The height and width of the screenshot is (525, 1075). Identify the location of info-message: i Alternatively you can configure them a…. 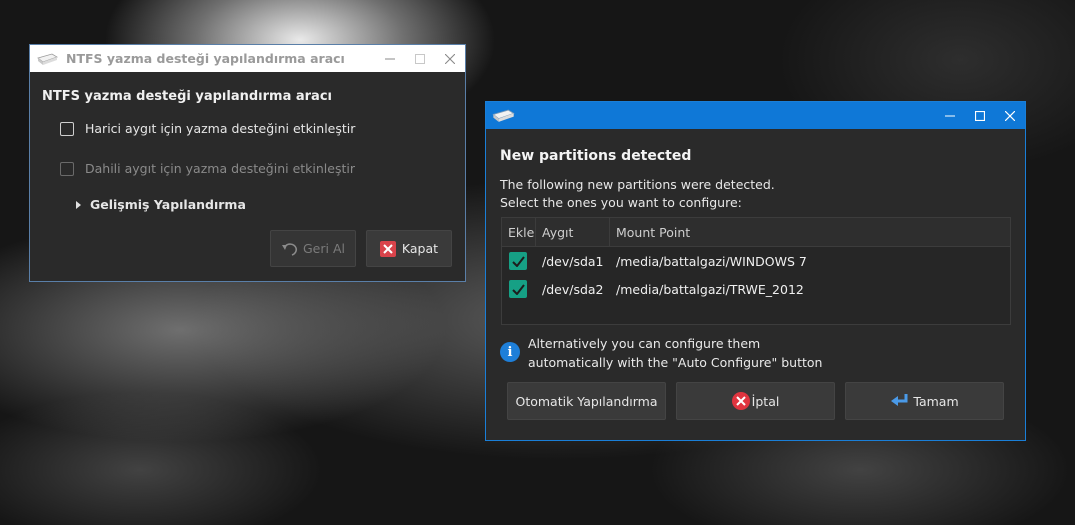
(661, 353).